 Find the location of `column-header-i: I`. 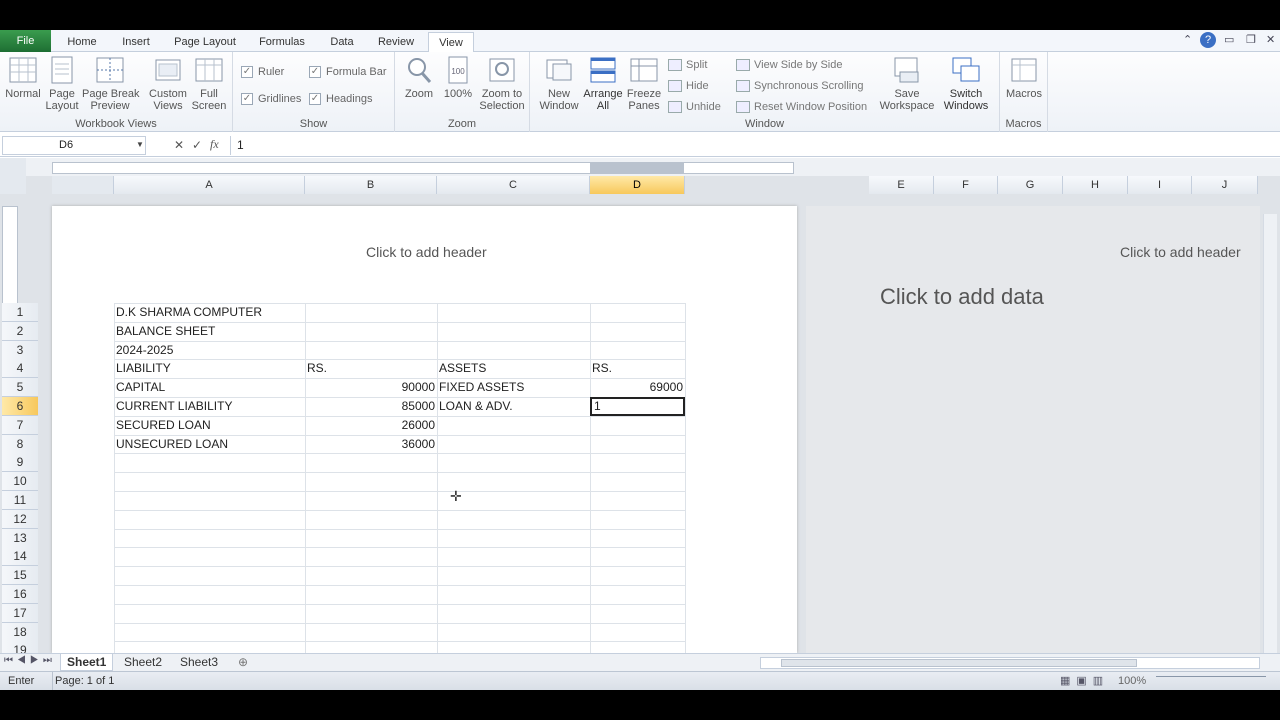

column-header-i: I is located at coordinates (1160, 185).